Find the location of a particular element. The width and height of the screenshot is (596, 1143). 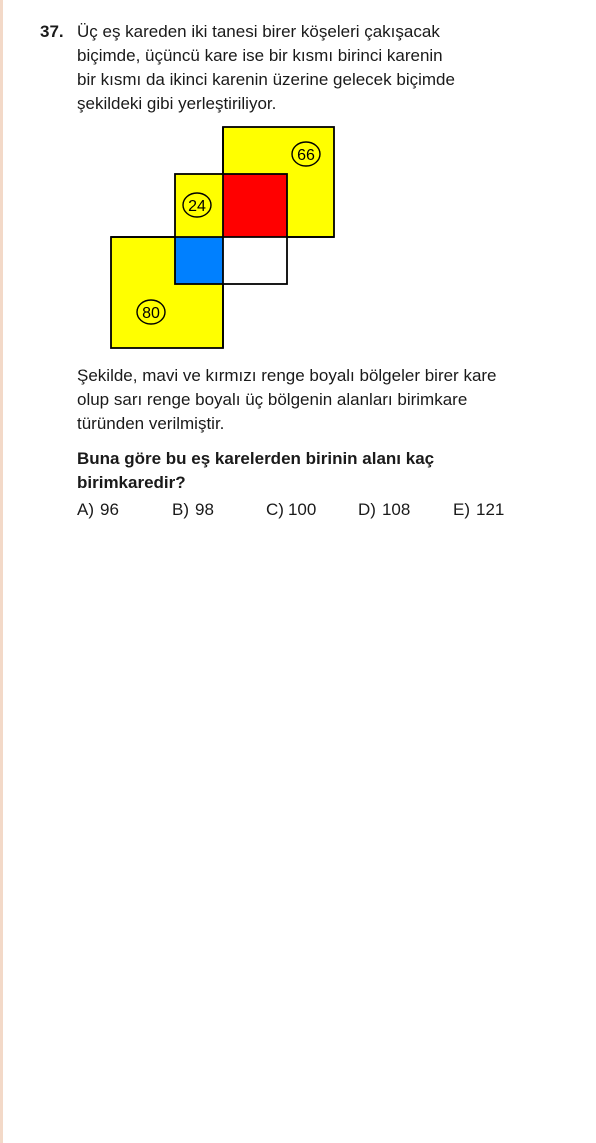

answer-options: A) 96 B) 98 C) 100 D) 108 E) 121 is located at coordinates (312, 510).